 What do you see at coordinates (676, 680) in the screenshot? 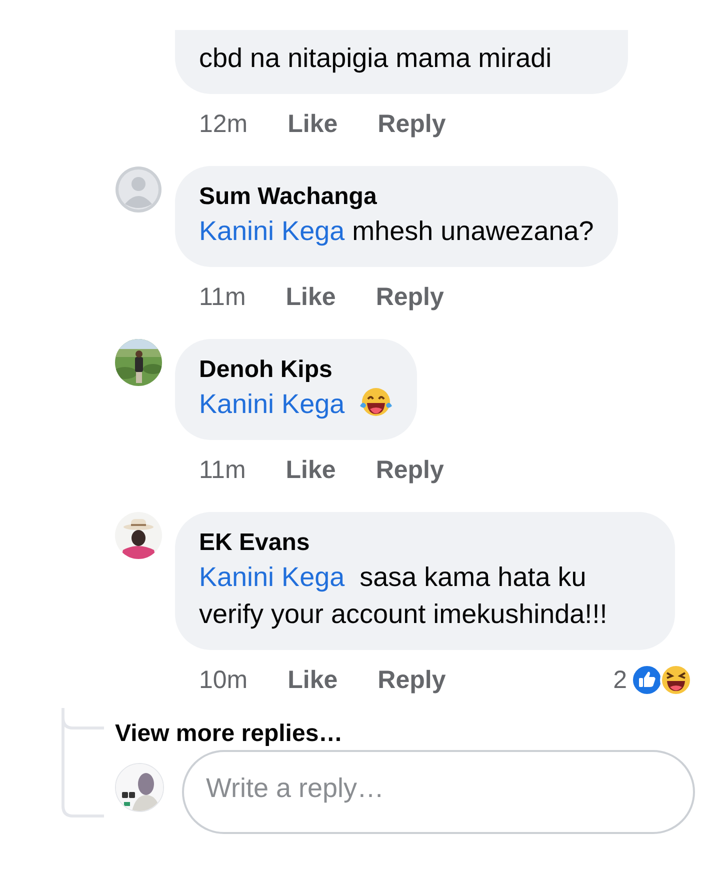
I see `haha-reaction-icon` at bounding box center [676, 680].